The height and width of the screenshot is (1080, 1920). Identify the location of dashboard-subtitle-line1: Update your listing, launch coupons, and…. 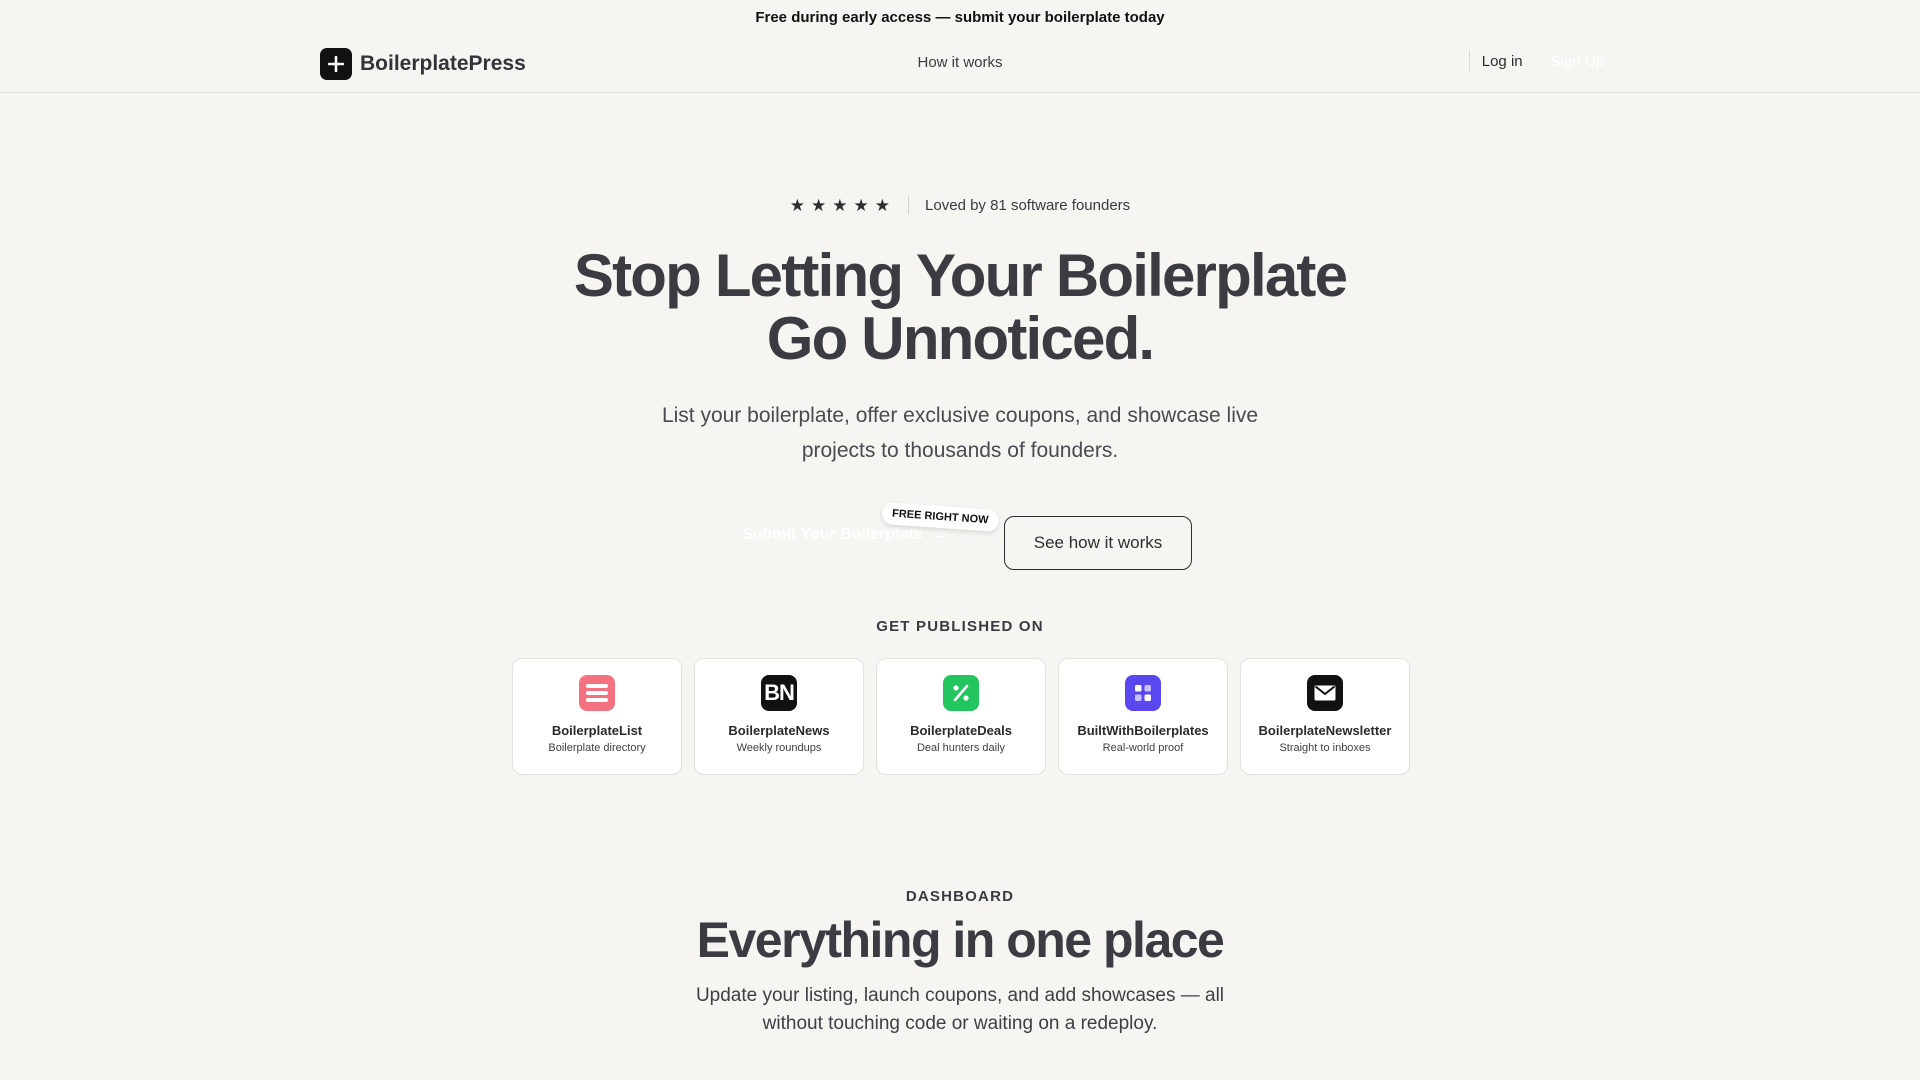
(960, 995).